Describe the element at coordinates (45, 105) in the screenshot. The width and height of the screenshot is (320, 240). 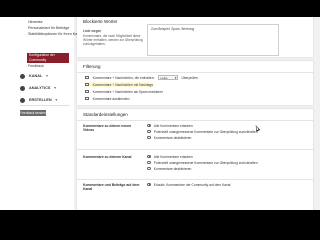
I see `sidebar-divider` at that location.